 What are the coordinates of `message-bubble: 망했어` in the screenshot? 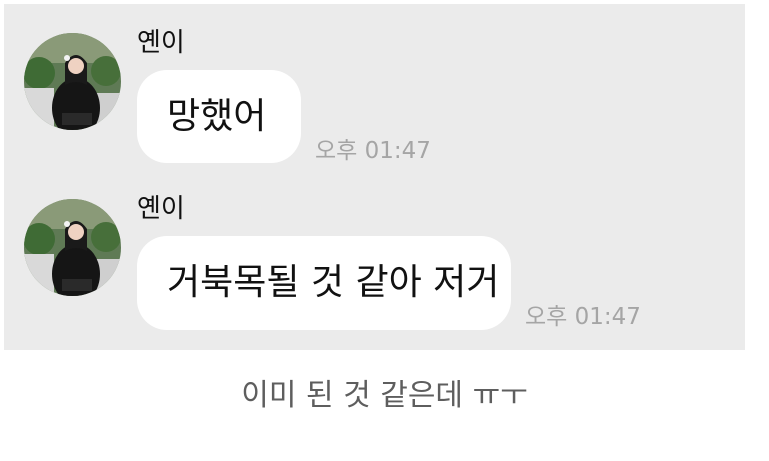 It's located at (219, 116).